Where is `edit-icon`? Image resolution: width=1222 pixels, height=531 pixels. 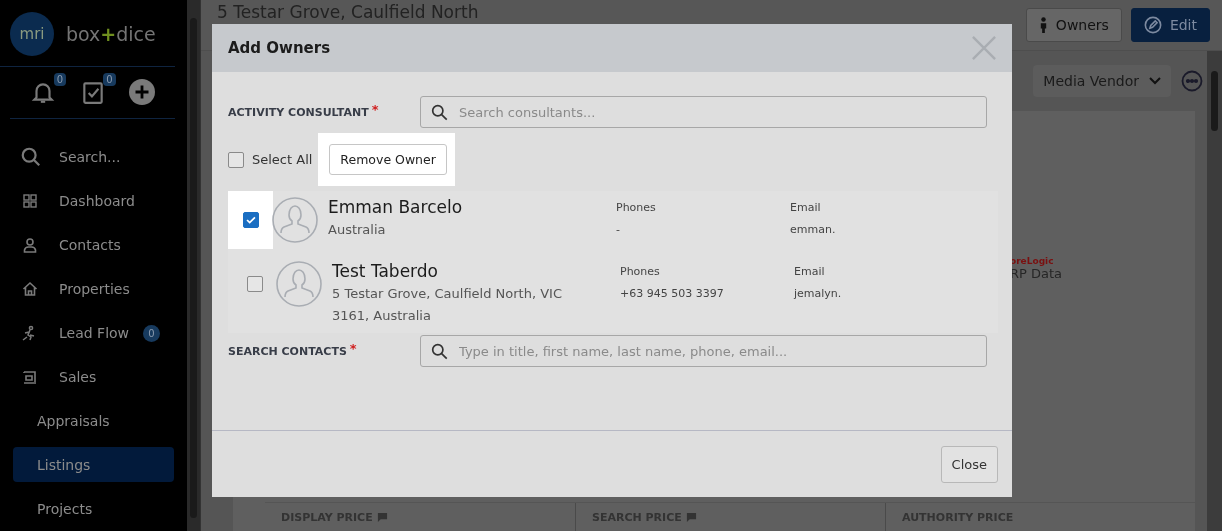
edit-icon is located at coordinates (1152, 25).